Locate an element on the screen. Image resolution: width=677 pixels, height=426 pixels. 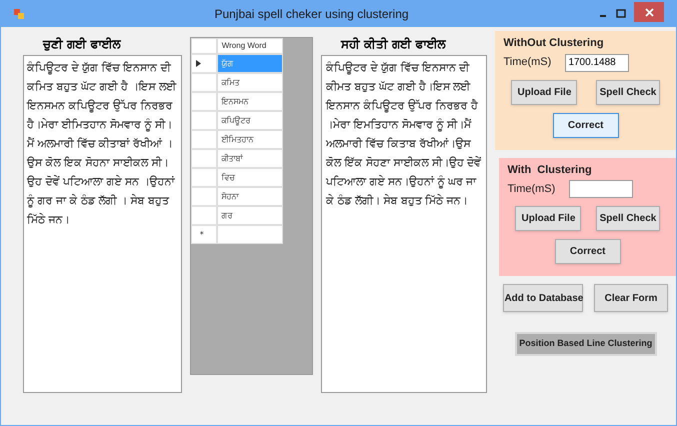
group-title: WithOut Clustering is located at coordinates (554, 43).